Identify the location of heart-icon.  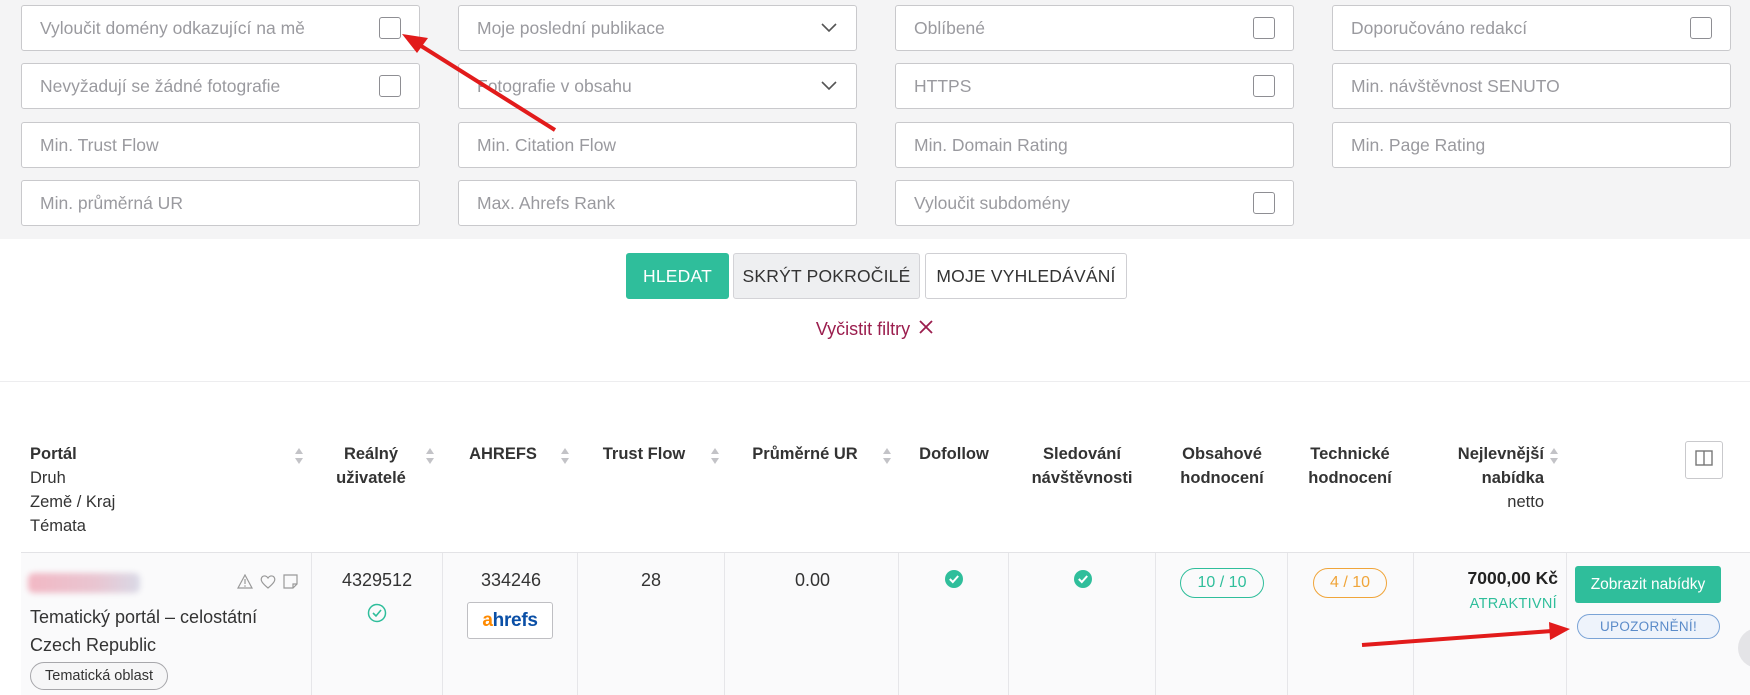
(268, 584).